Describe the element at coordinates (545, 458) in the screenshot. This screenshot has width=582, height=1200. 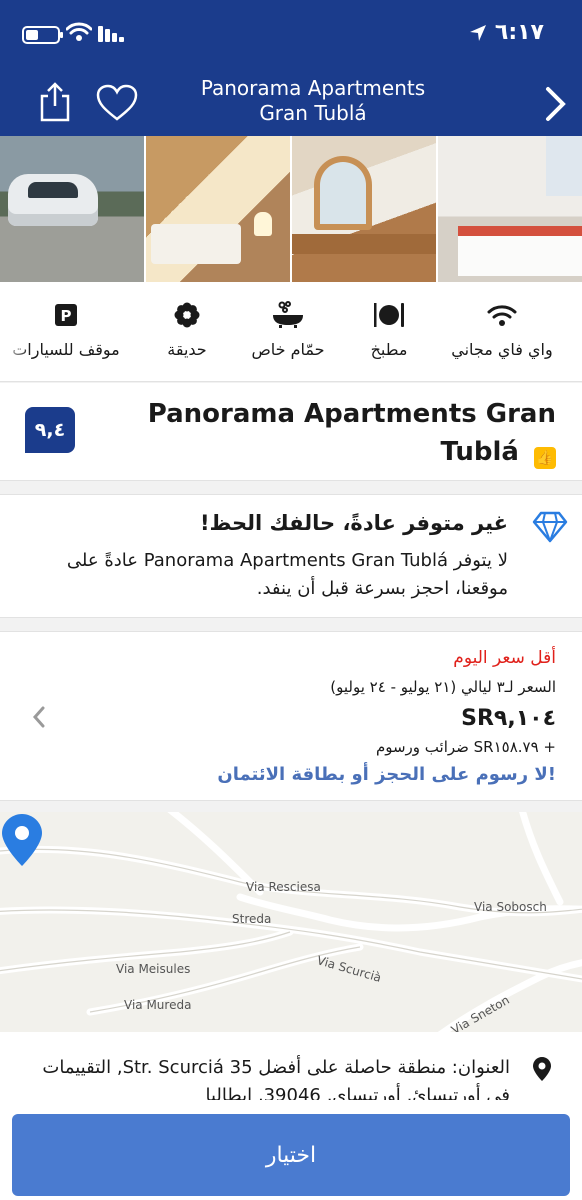
I see `thumbs-up-icon: 👍` at that location.